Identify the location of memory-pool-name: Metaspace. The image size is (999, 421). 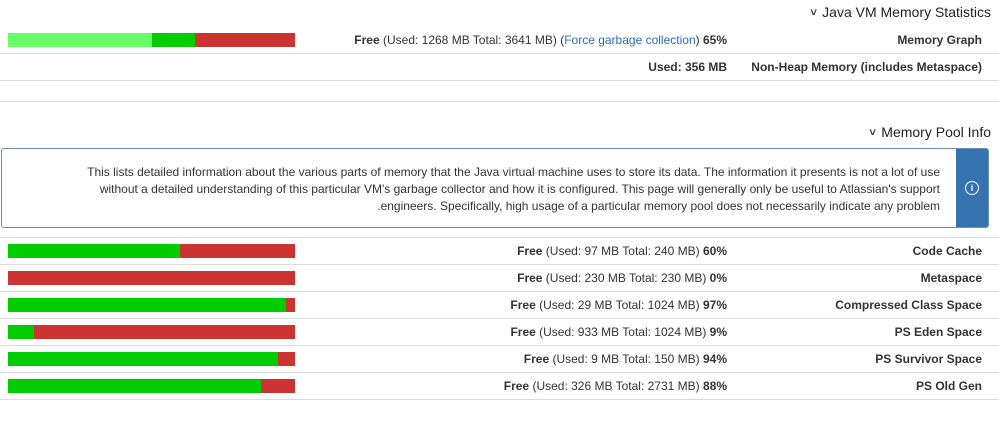
(951, 278).